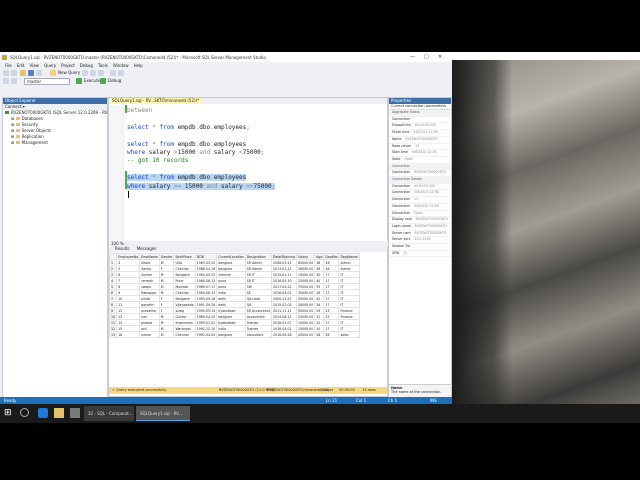 Image resolution: width=640 pixels, height=480 pixels. I want to click on property-row: Server vers 12.0.2269, so click(420, 241).